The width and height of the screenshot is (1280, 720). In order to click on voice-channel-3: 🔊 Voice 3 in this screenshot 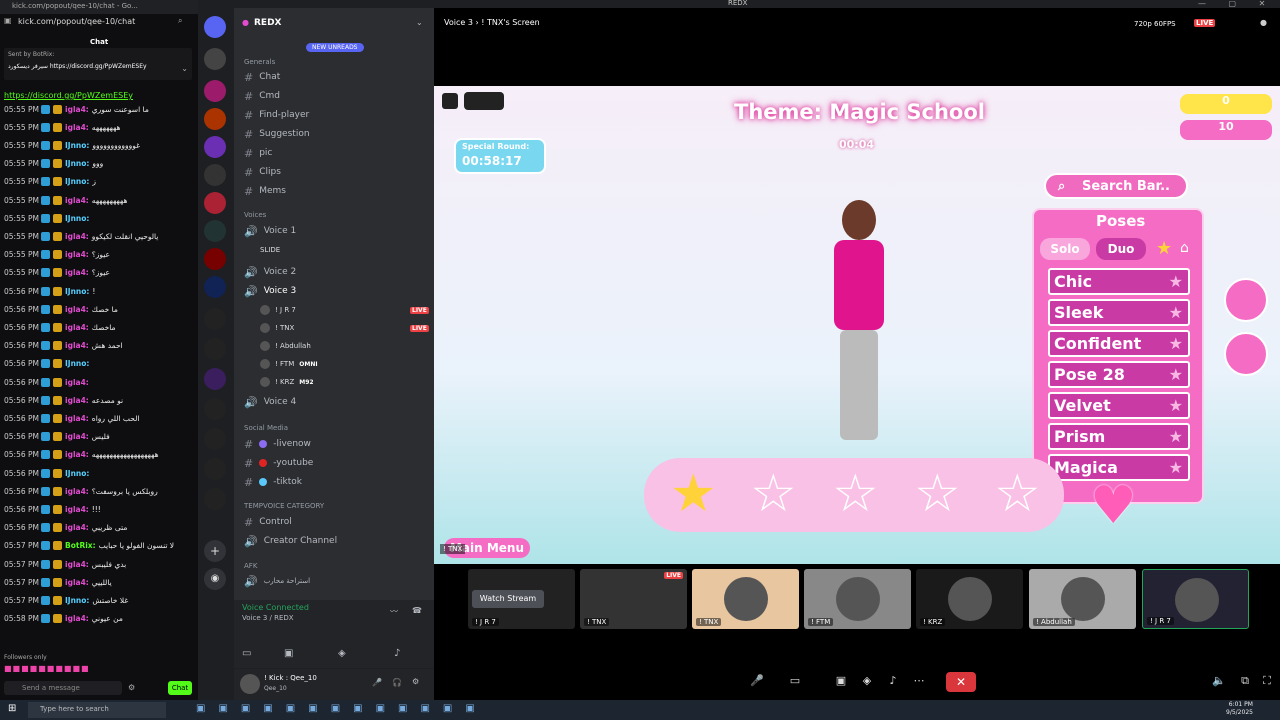, I will do `click(270, 291)`.